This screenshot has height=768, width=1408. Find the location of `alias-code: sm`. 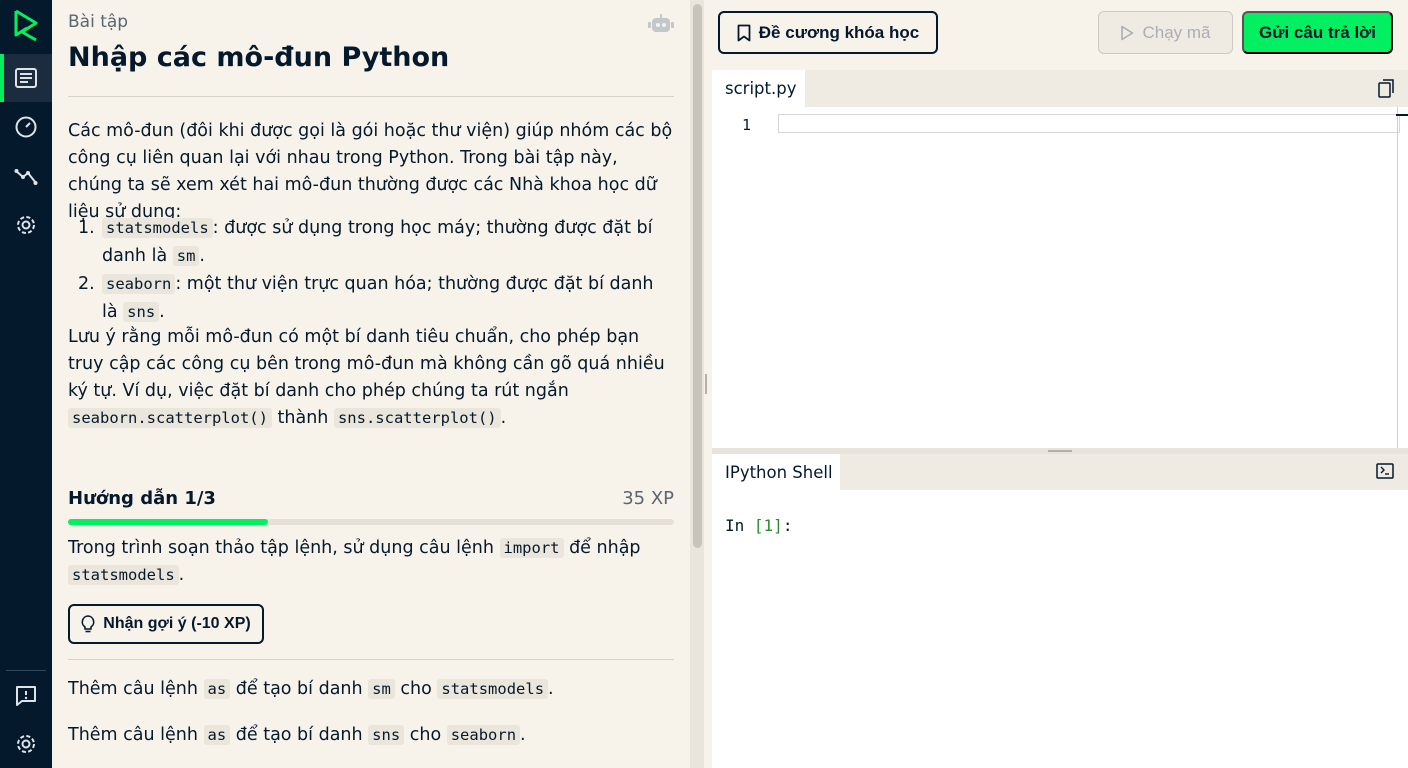

alias-code: sm is located at coordinates (186, 256).